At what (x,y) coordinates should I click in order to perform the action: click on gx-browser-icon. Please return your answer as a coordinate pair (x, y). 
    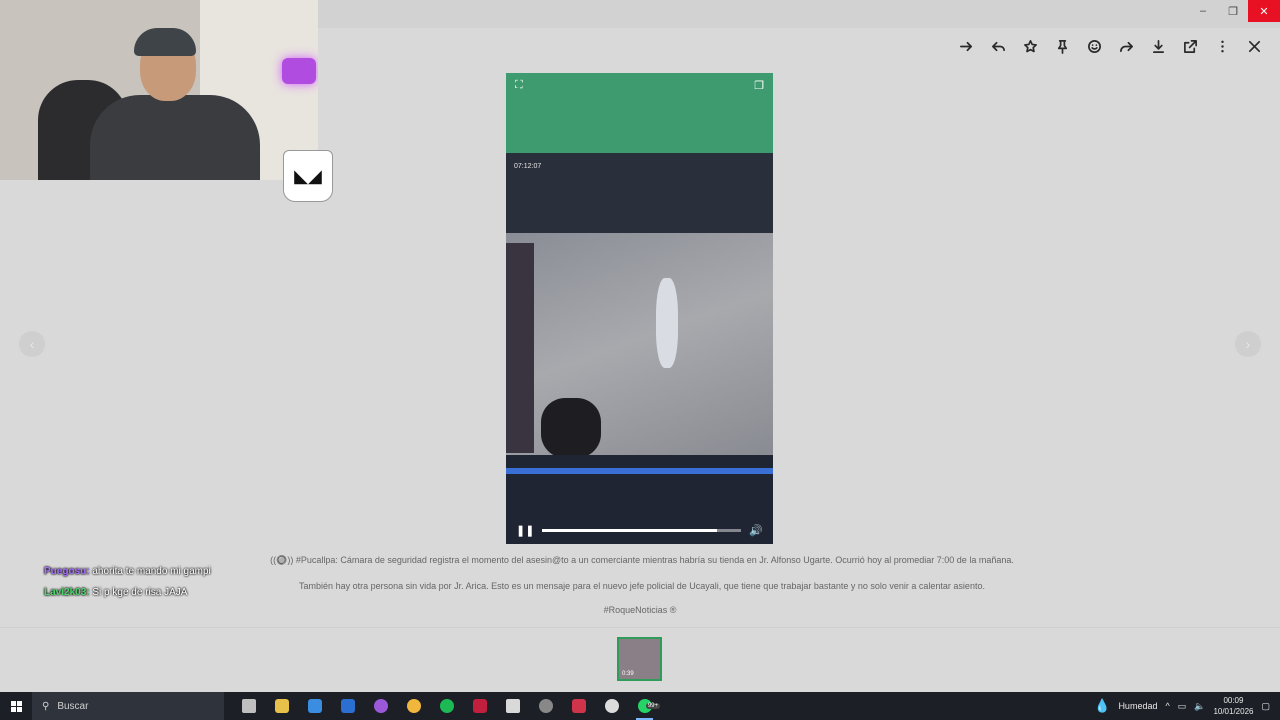
    Looking at the image, I should click on (479, 706).